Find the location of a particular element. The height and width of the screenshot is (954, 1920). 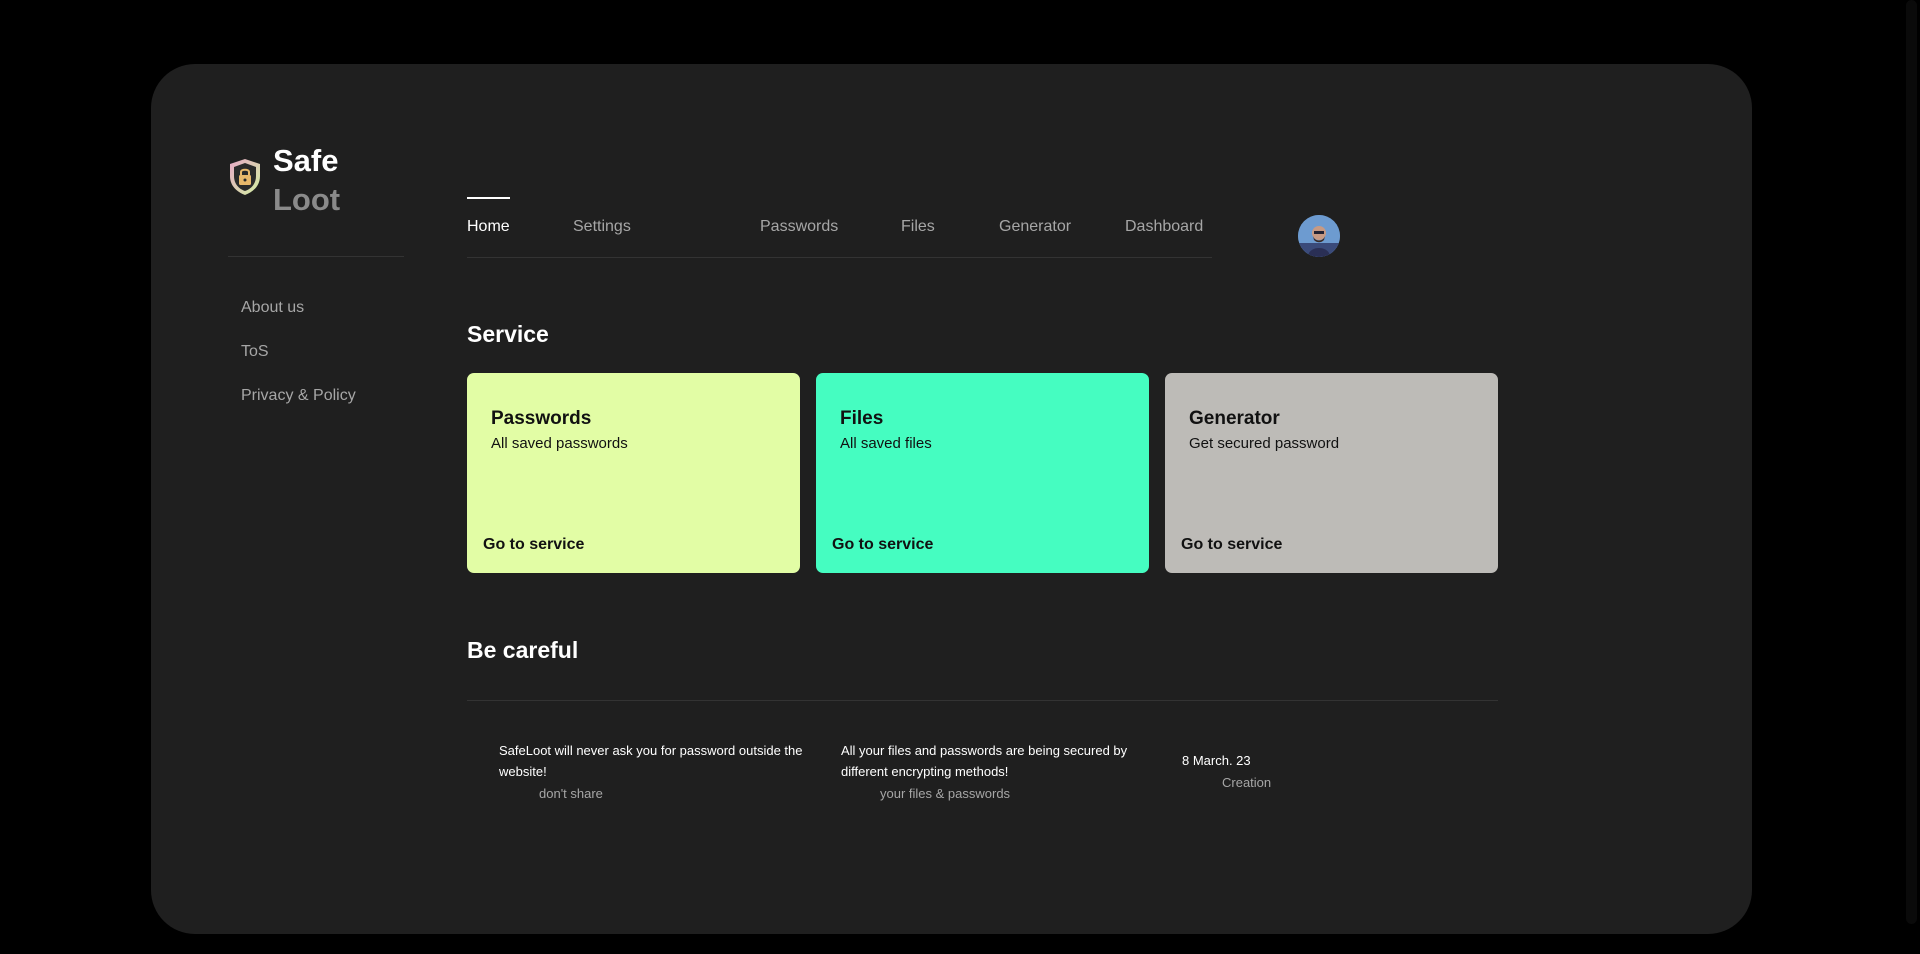

nav-item-files: Files is located at coordinates (918, 227).